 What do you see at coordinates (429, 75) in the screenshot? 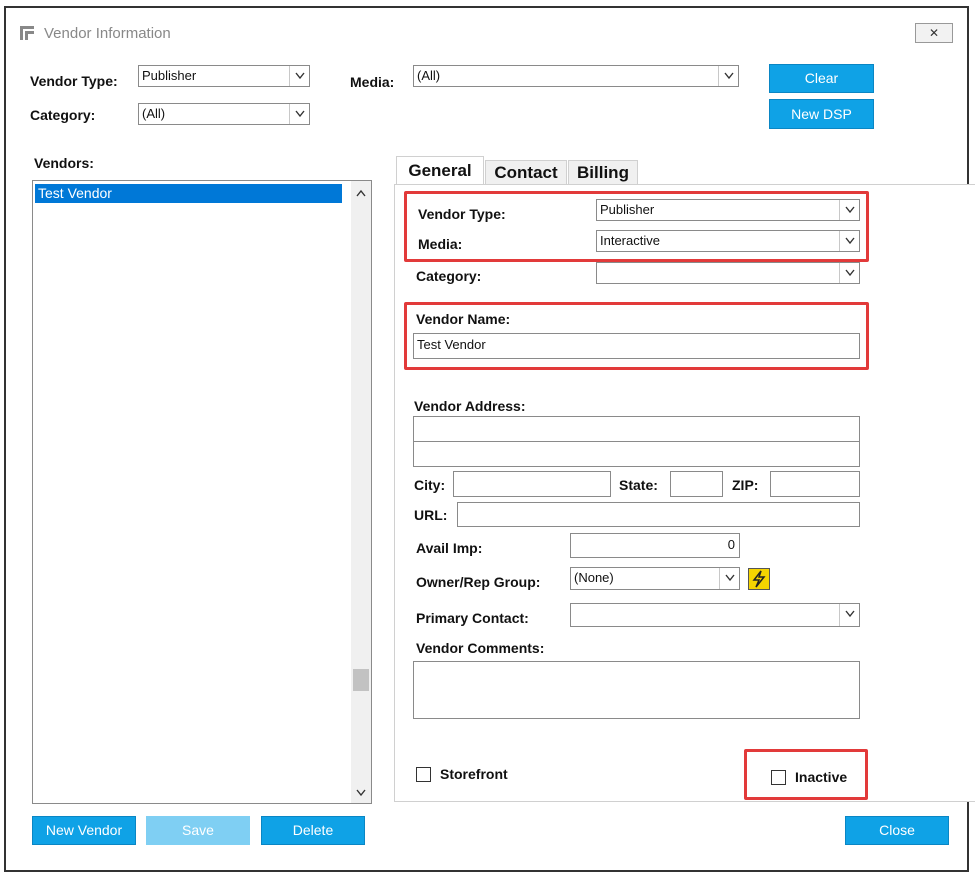
I see `filter-media-value: (All)` at bounding box center [429, 75].